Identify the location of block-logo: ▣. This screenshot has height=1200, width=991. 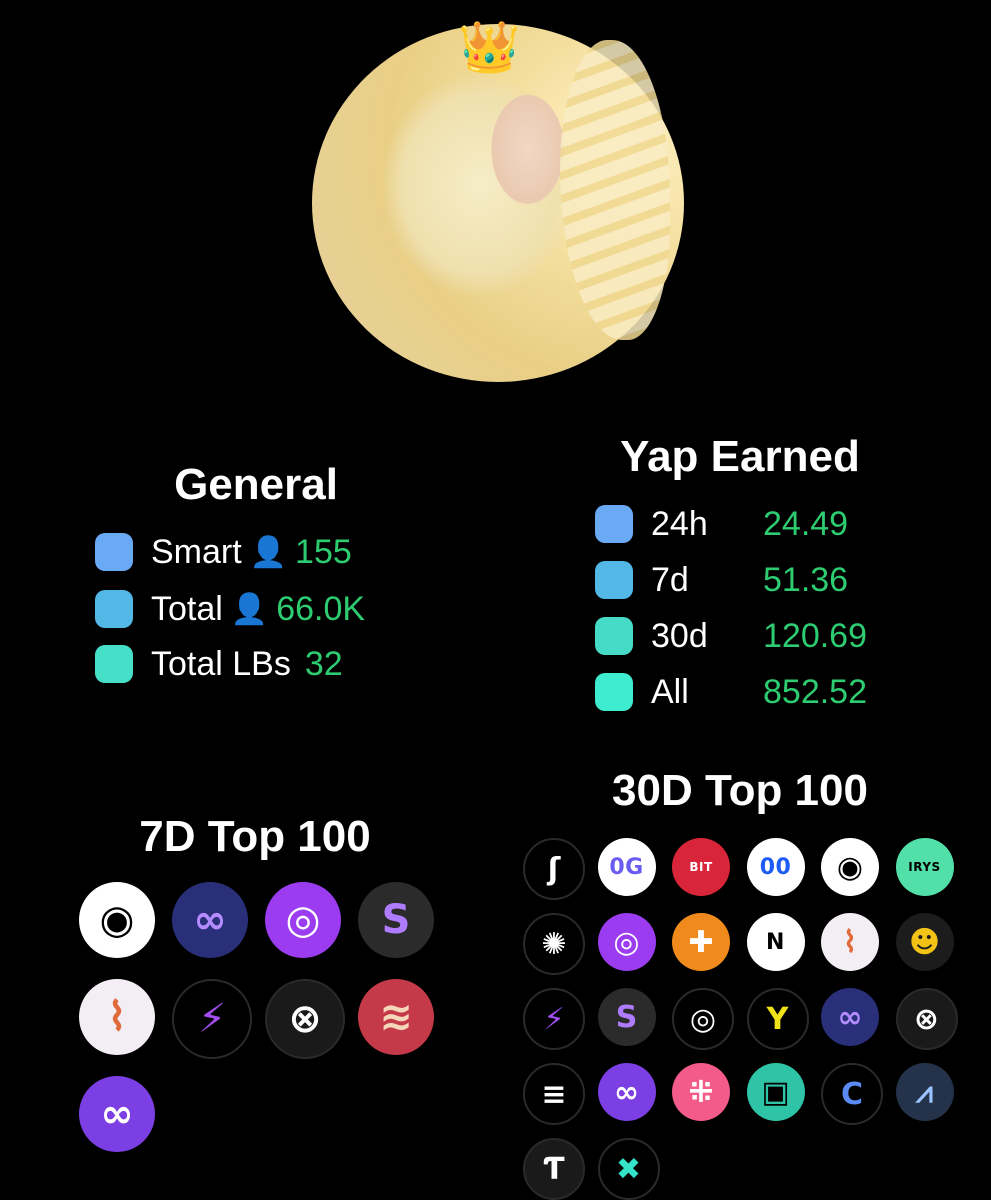
(775, 1092).